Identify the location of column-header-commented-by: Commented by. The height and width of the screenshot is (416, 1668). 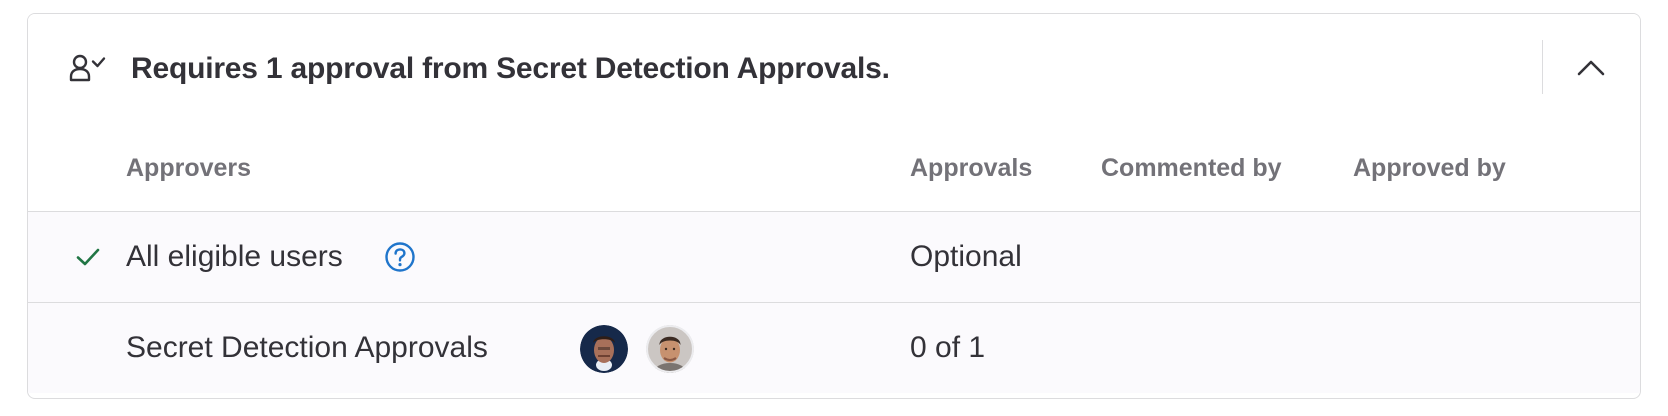
(1191, 168).